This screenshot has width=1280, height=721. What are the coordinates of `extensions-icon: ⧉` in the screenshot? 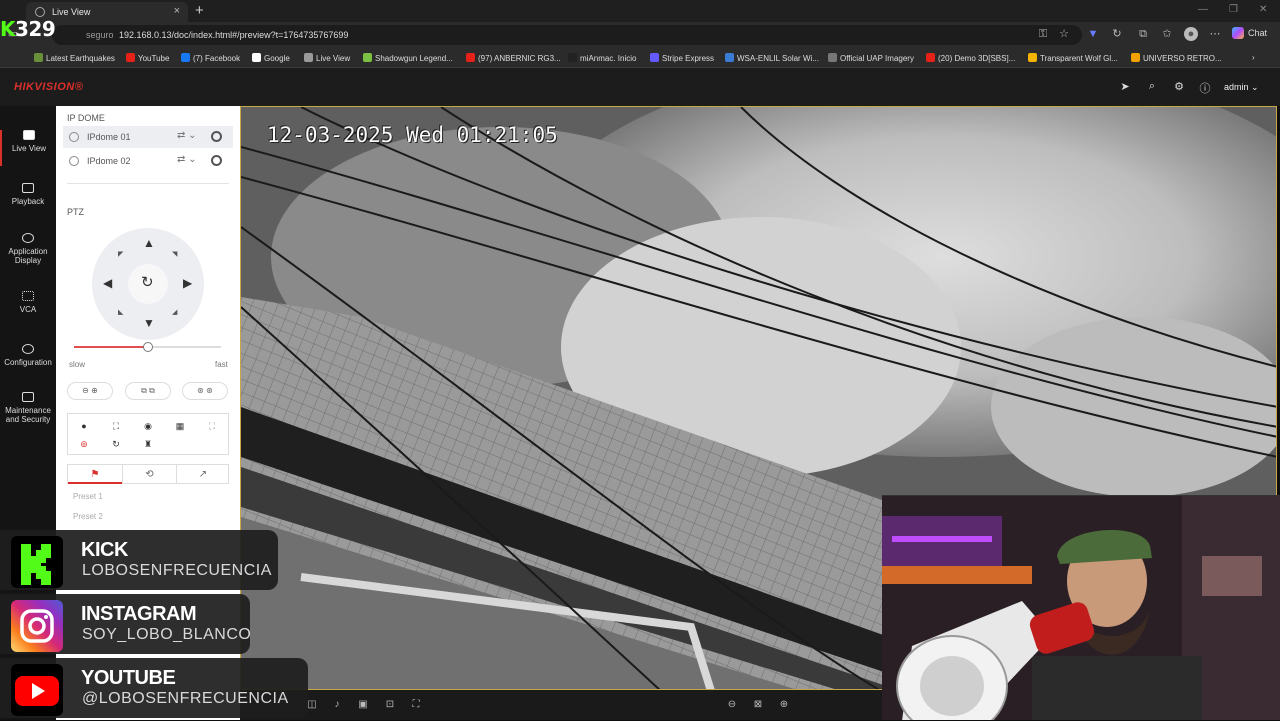 It's located at (1143, 34).